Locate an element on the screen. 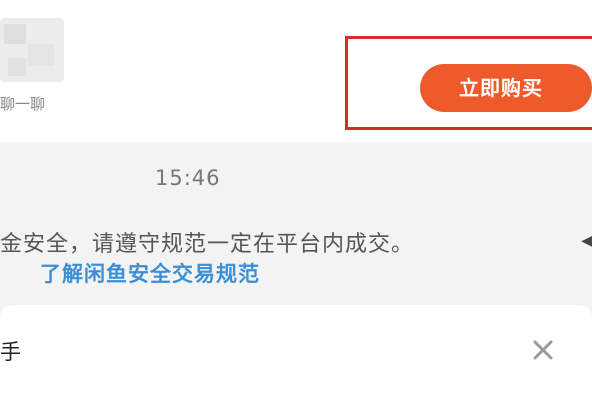 Image resolution: width=592 pixels, height=400 pixels. safety-notice-text: 金安全，请遵守规范一定在平台内成交。 is located at coordinates (207, 244).